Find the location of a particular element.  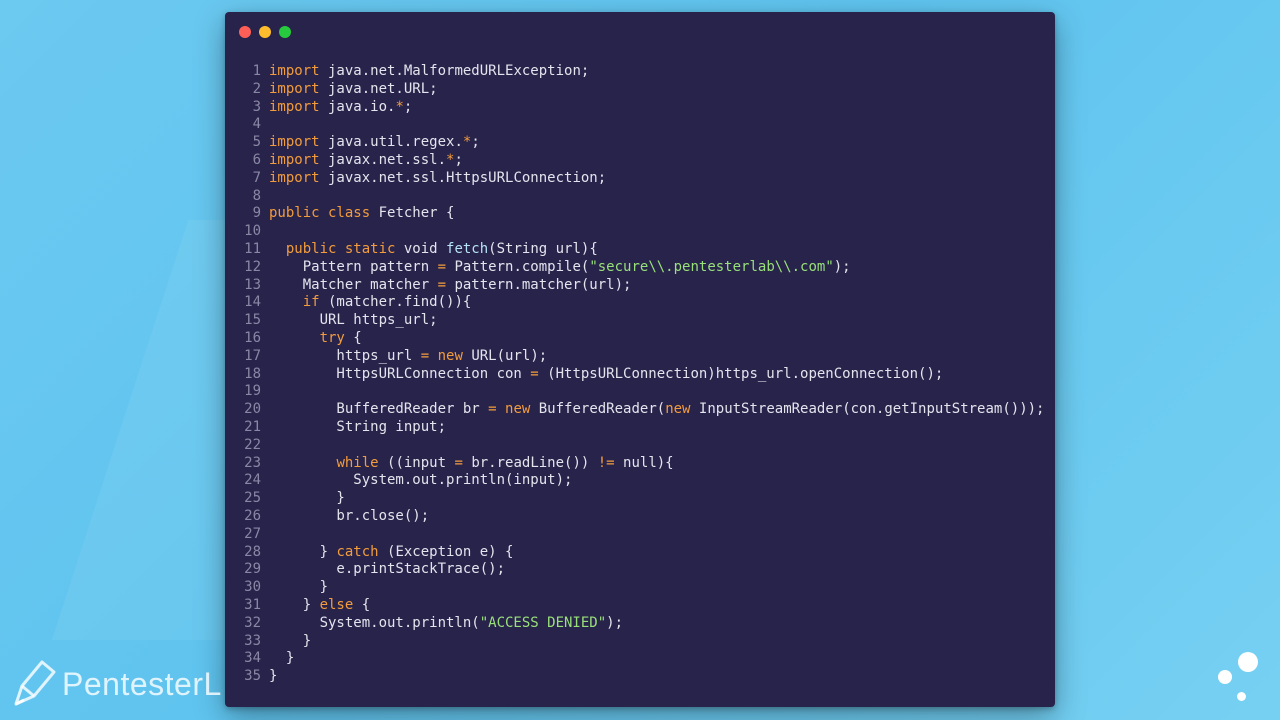

line-number: 1 is located at coordinates (256, 71).